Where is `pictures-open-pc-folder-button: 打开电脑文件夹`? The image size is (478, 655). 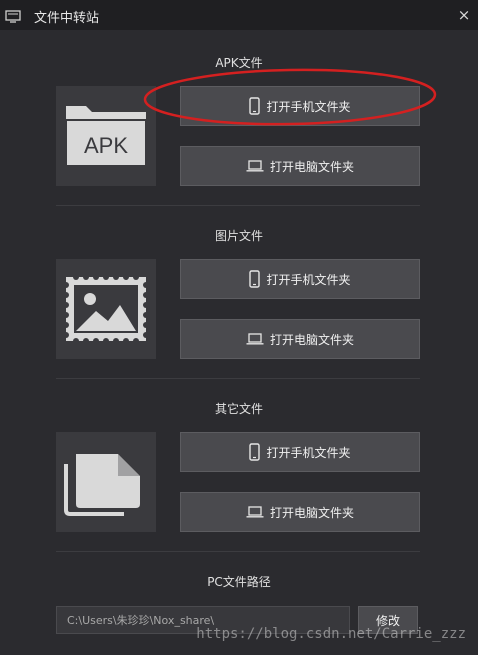
pictures-open-pc-folder-button: 打开电脑文件夹 is located at coordinates (300, 339).